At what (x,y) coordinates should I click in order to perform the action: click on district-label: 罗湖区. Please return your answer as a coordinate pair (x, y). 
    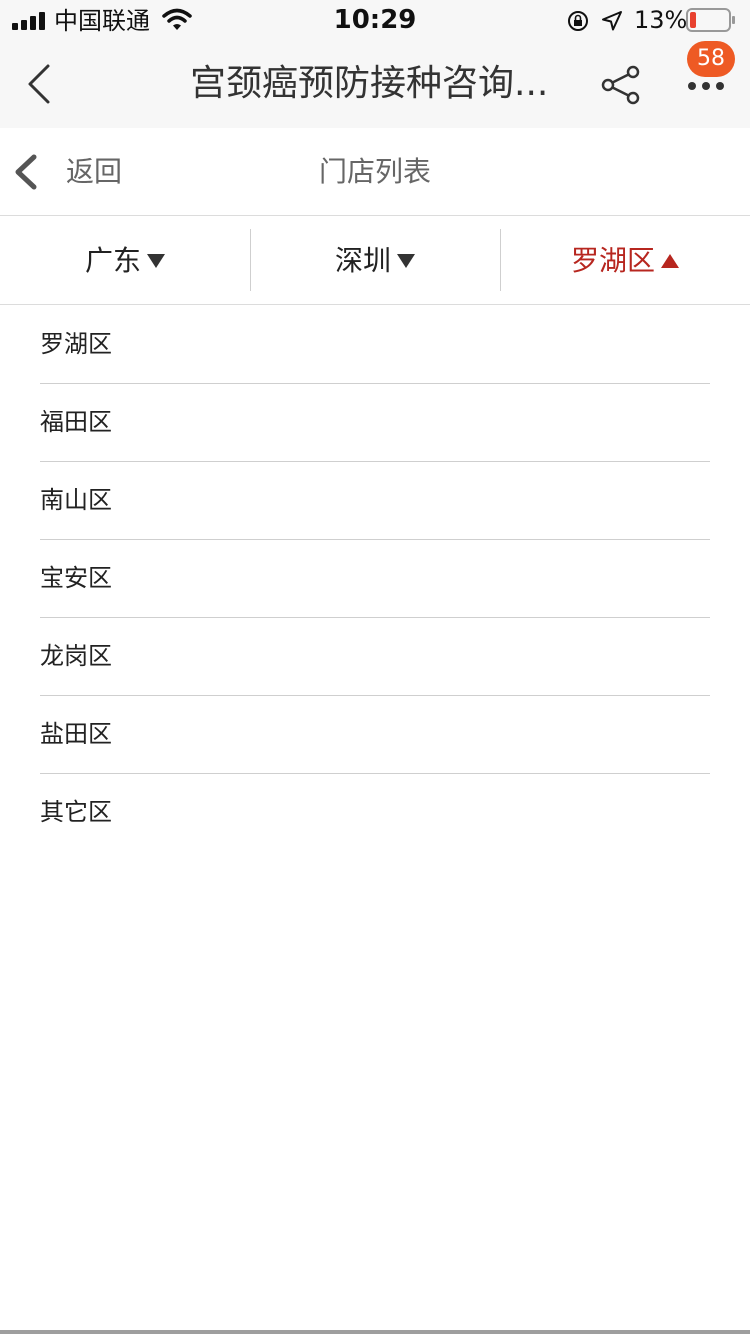
    Looking at the image, I should click on (76, 343).